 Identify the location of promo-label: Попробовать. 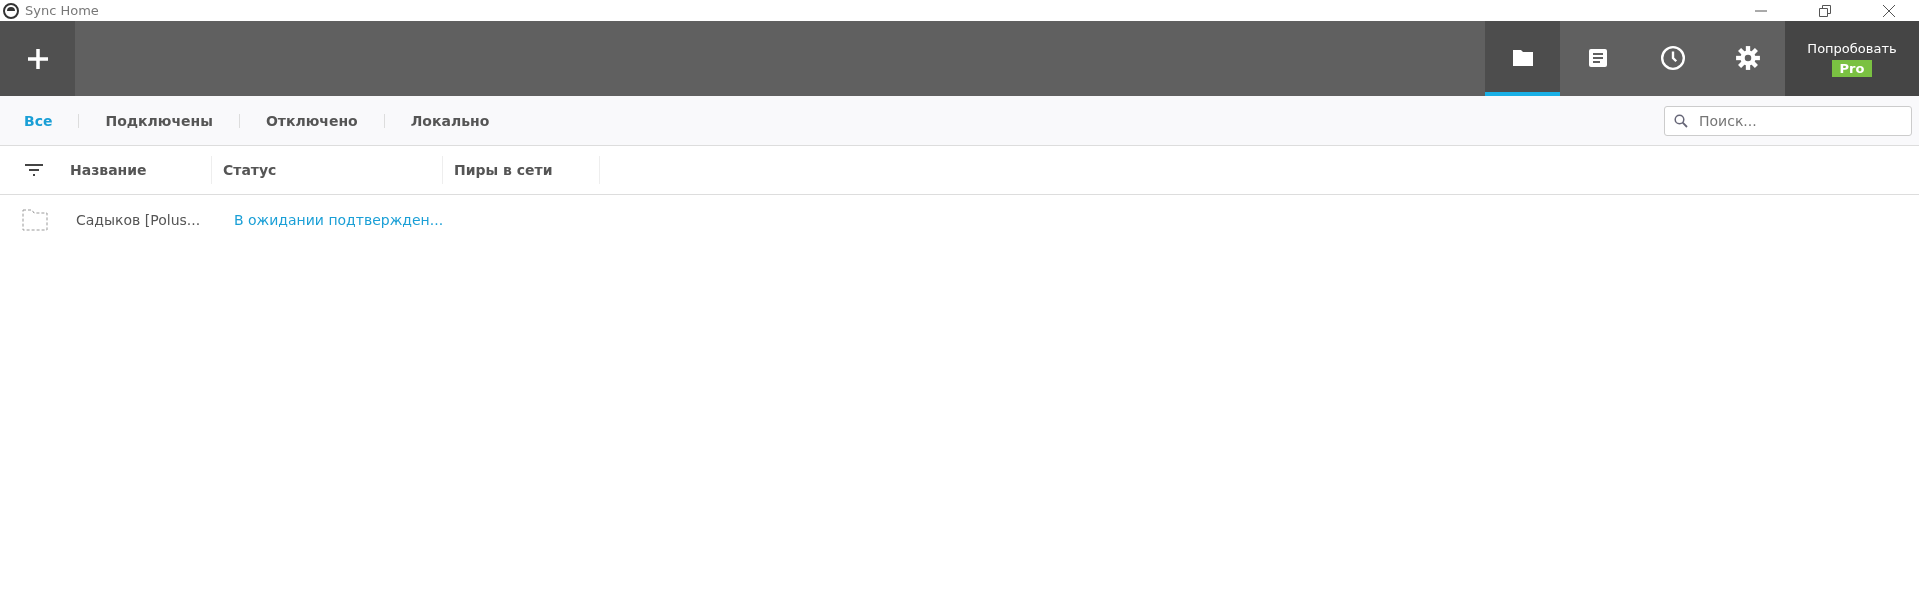
(1852, 48).